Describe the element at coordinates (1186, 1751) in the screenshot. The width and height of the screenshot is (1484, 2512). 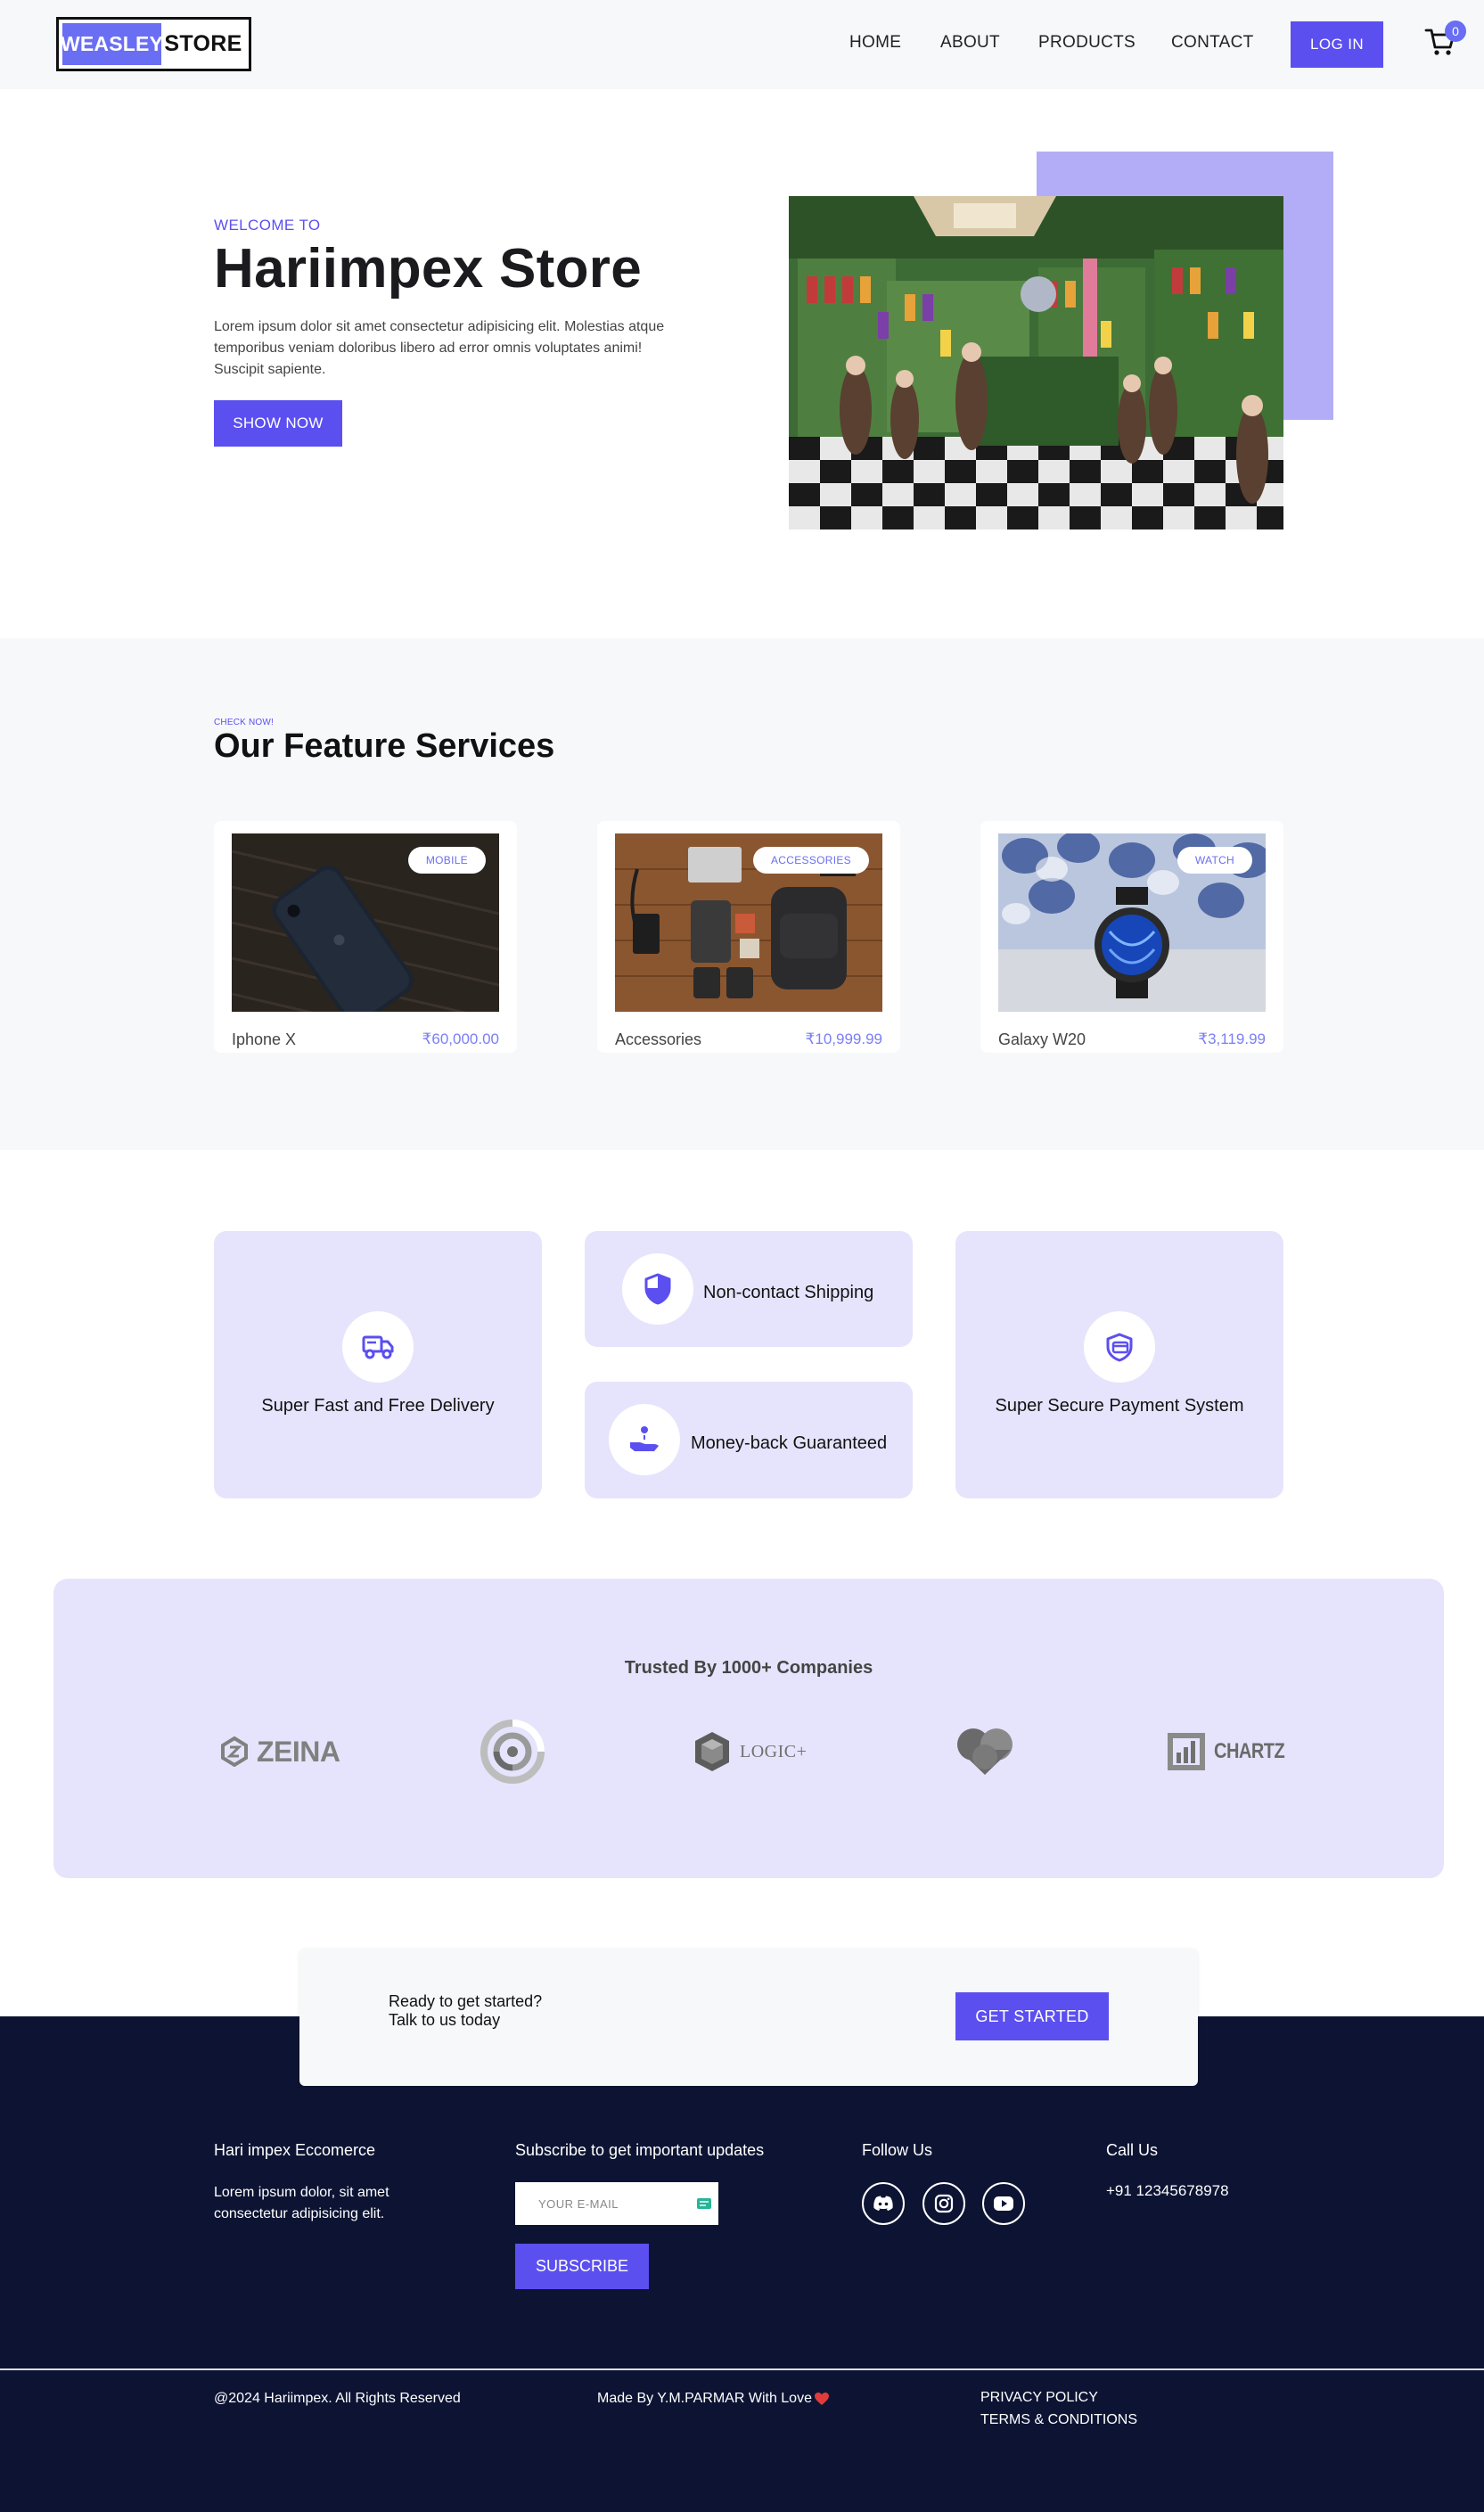
I see `chartz-logo-icon` at that location.